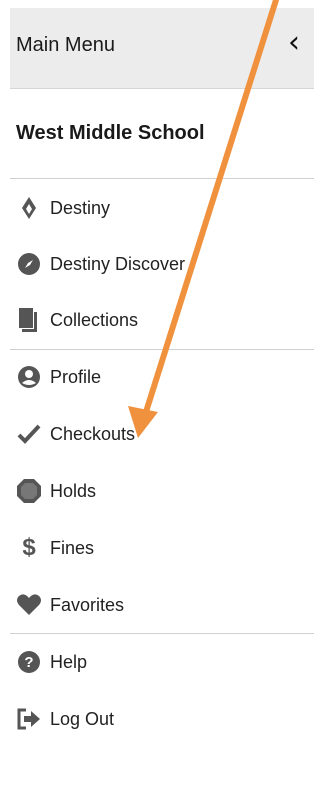 This screenshot has width=320, height=806. What do you see at coordinates (65, 45) in the screenshot?
I see `menu-title: Main Menu` at bounding box center [65, 45].